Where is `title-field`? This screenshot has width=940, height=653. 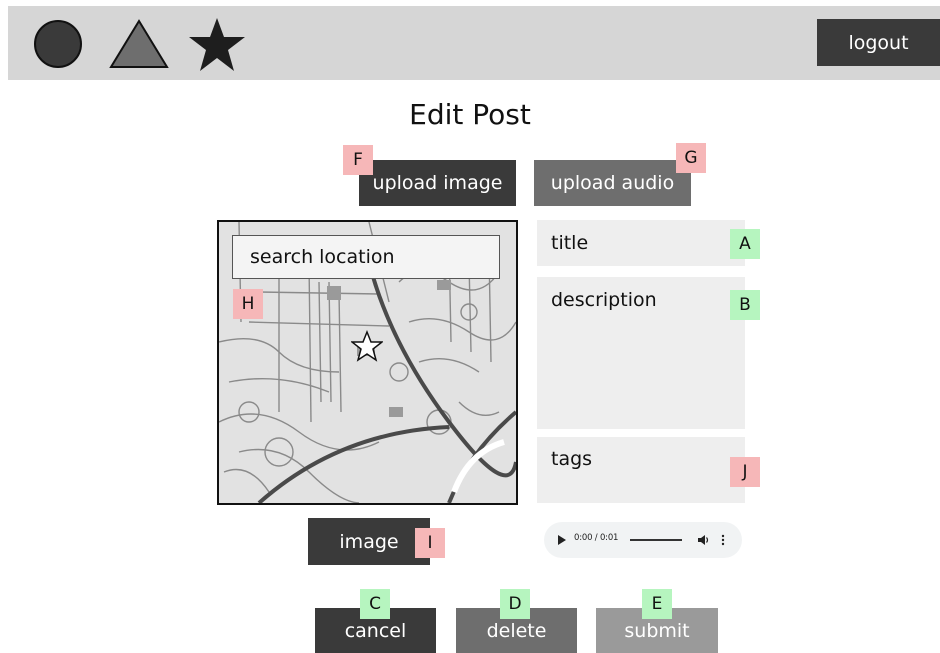
title-field is located at coordinates (641, 243).